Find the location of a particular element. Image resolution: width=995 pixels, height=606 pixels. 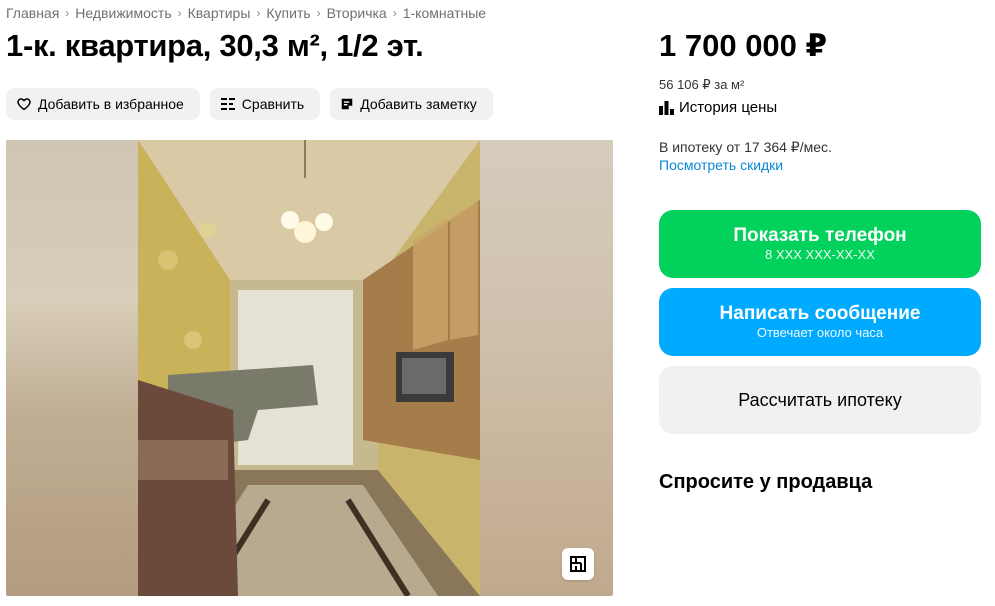

calculate-mortgage-label: Рассчитать ипотеку is located at coordinates (820, 400).